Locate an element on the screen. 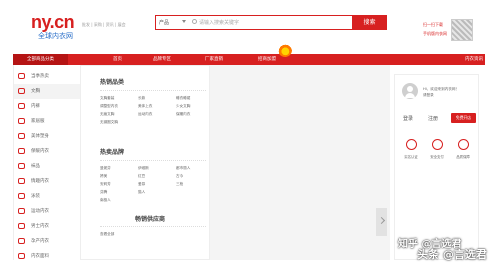 The width and height of the screenshot is (499, 265). flyout-link: 芬腾 is located at coordinates (103, 192).